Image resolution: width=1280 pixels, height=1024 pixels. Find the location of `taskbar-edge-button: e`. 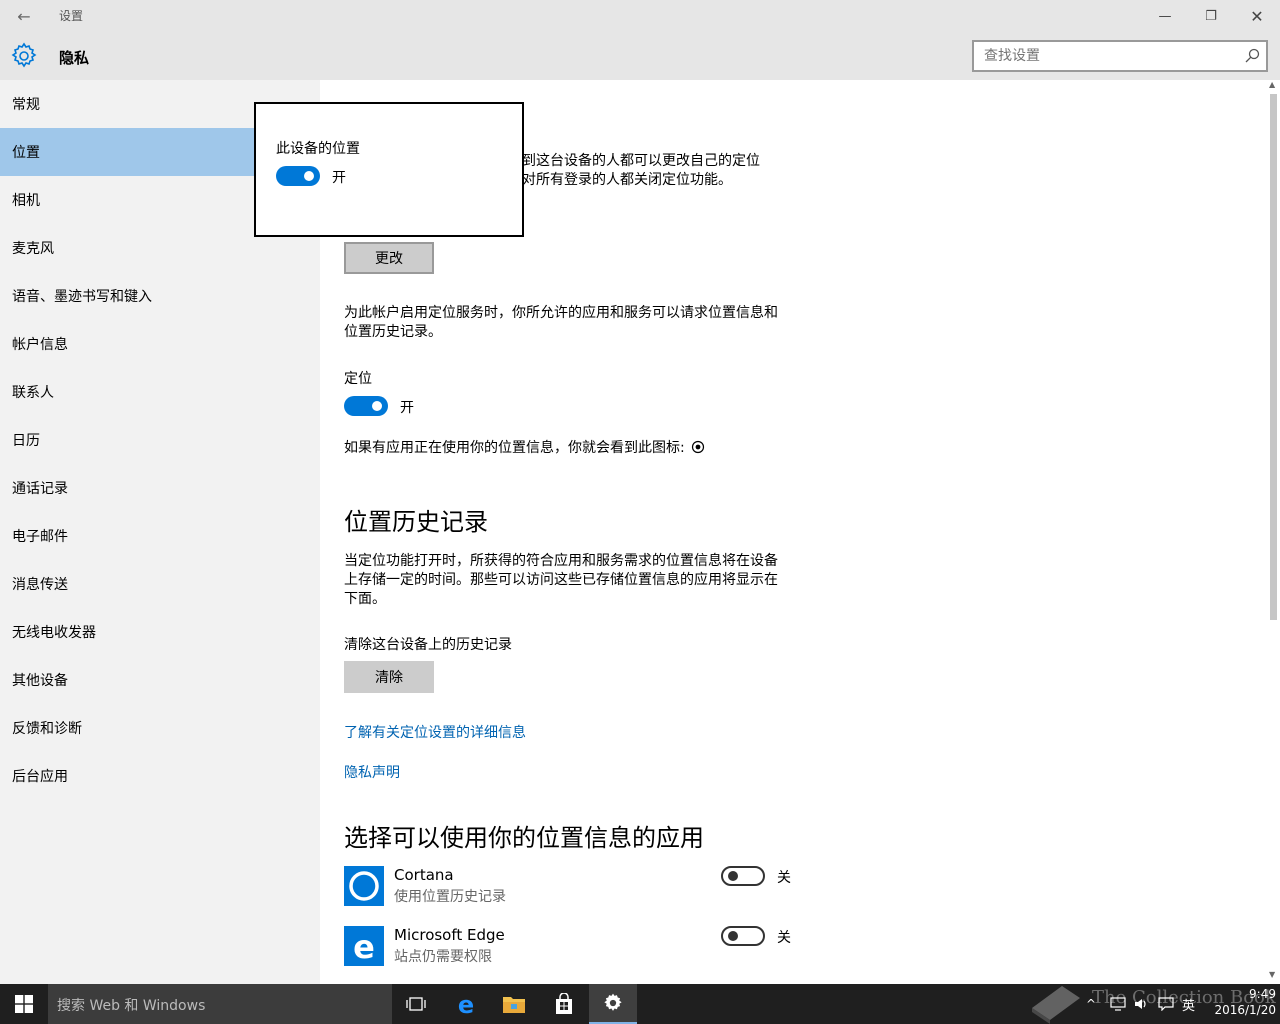

taskbar-edge-button: e is located at coordinates (466, 1004).